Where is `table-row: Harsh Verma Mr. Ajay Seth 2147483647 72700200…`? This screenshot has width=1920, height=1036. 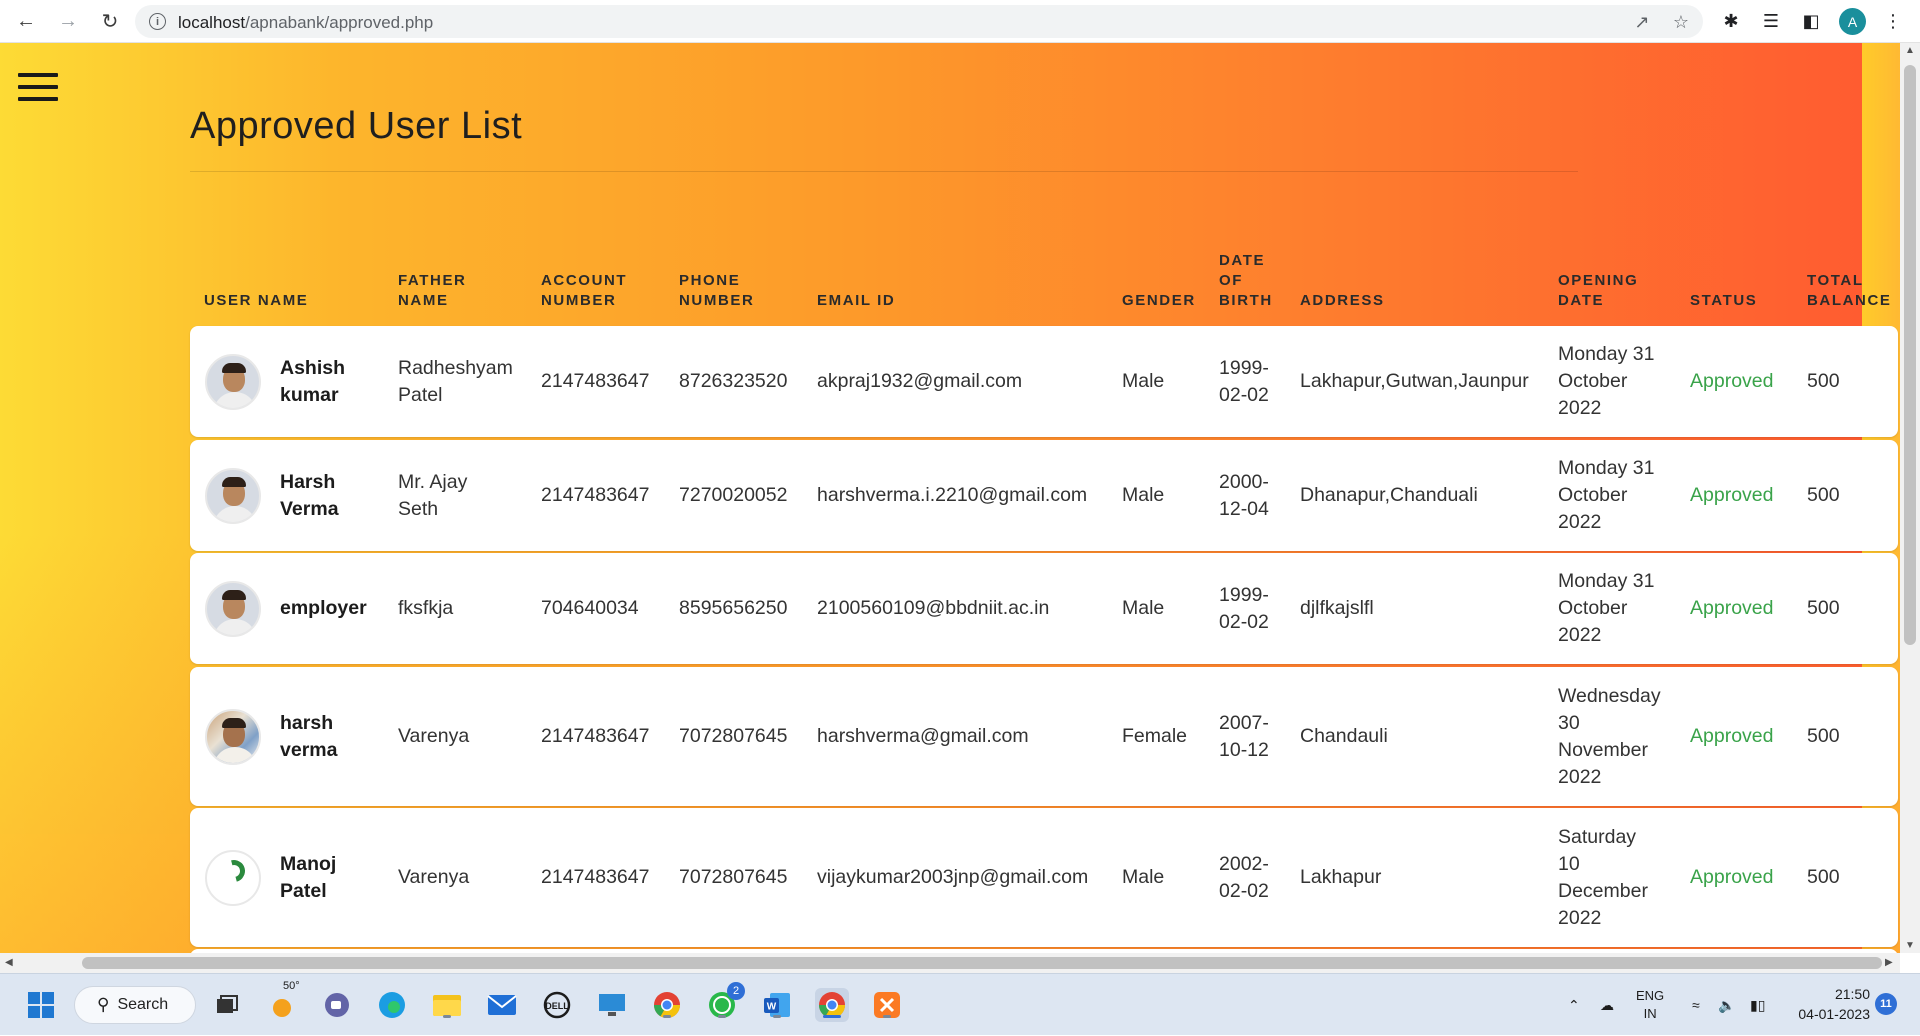
table-row: Harsh Verma Mr. Ajay Seth 2147483647 72700200… is located at coordinates (1044, 495).